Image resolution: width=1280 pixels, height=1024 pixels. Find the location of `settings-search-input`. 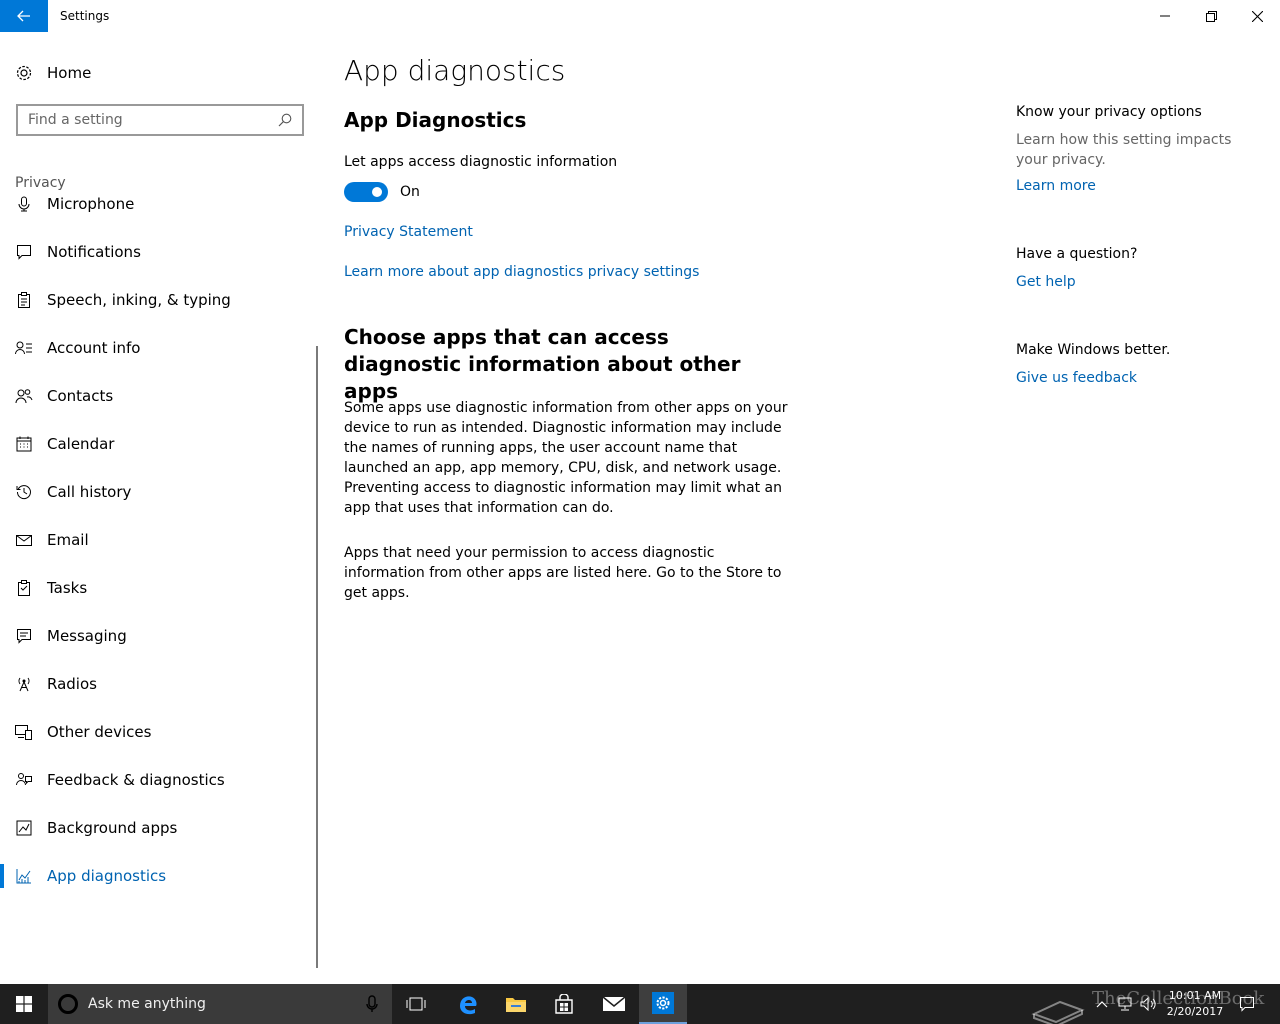

settings-search-input is located at coordinates (153, 120).